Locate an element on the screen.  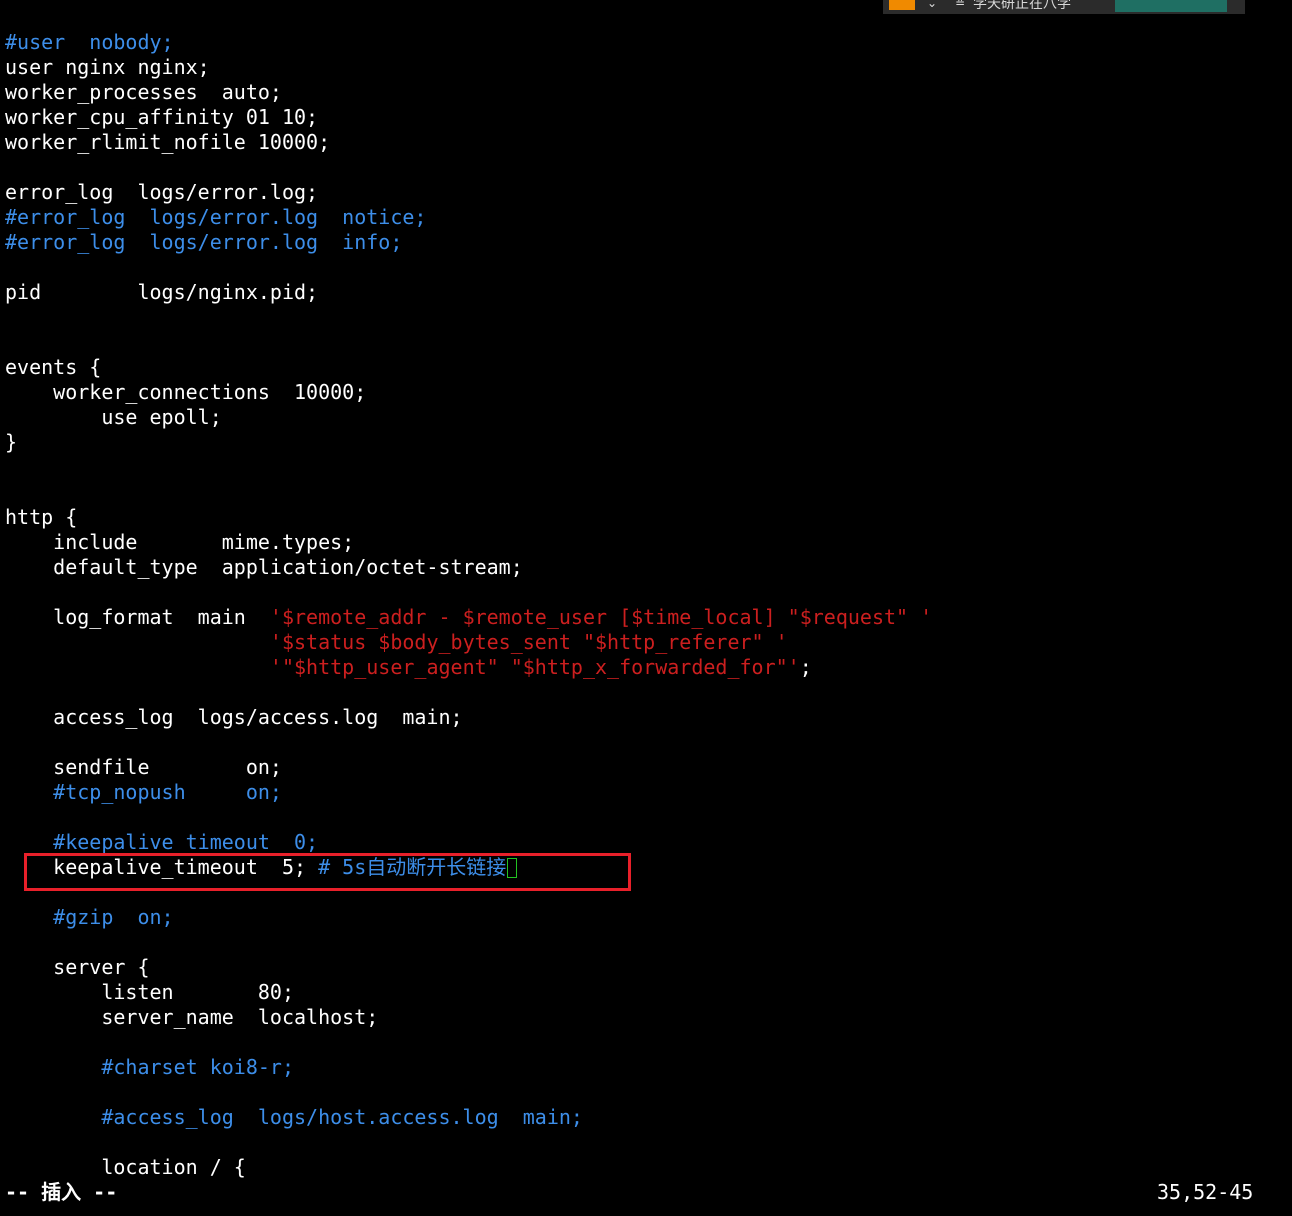
code-token: worker_connections 10000; is located at coordinates (186, 392).